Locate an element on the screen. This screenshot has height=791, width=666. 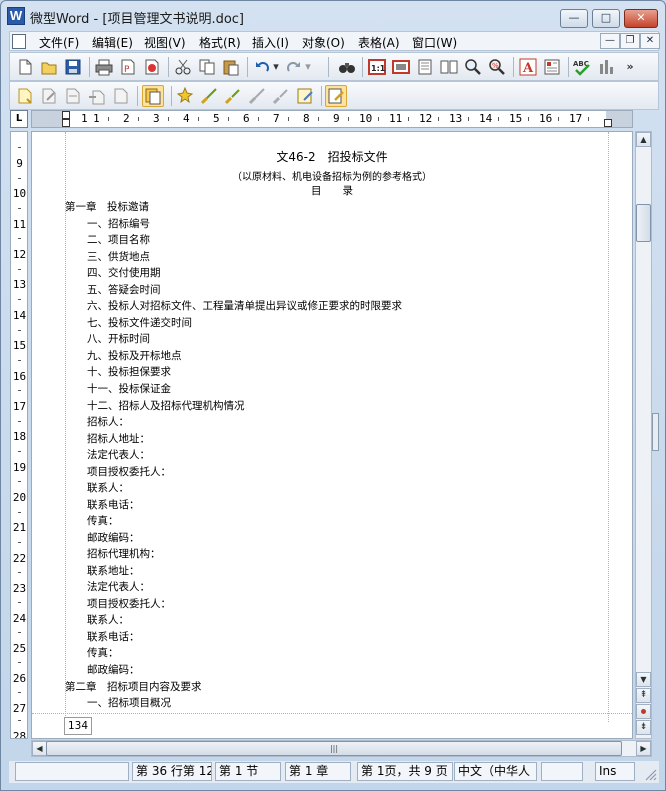
open-folder-icon is located at coordinates (49, 67).